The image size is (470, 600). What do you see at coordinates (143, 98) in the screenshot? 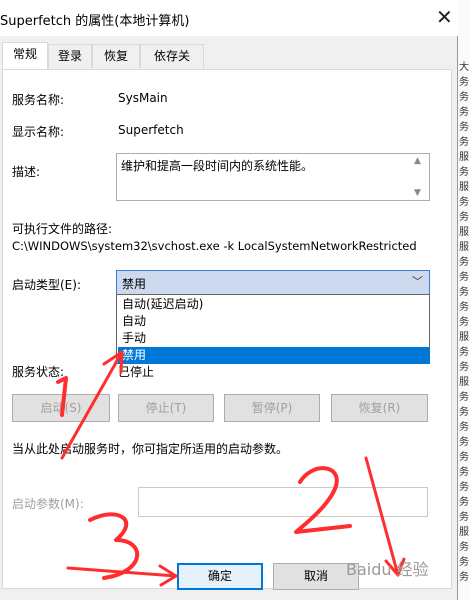
I see `service-name-value: SysMain` at bounding box center [143, 98].